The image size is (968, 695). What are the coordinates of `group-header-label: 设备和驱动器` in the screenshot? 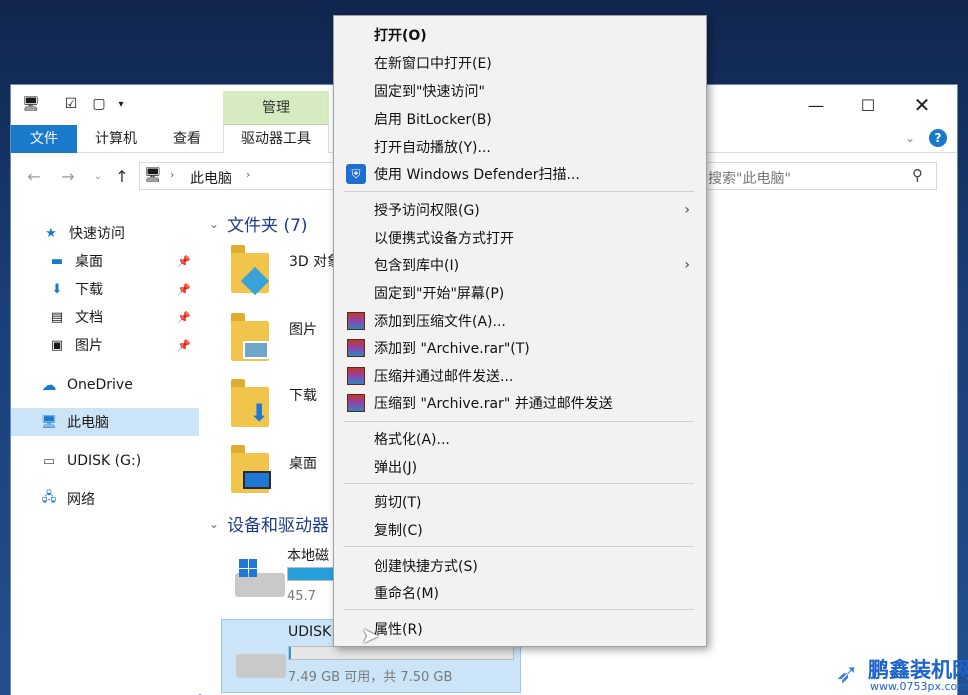 It's located at (278, 526).